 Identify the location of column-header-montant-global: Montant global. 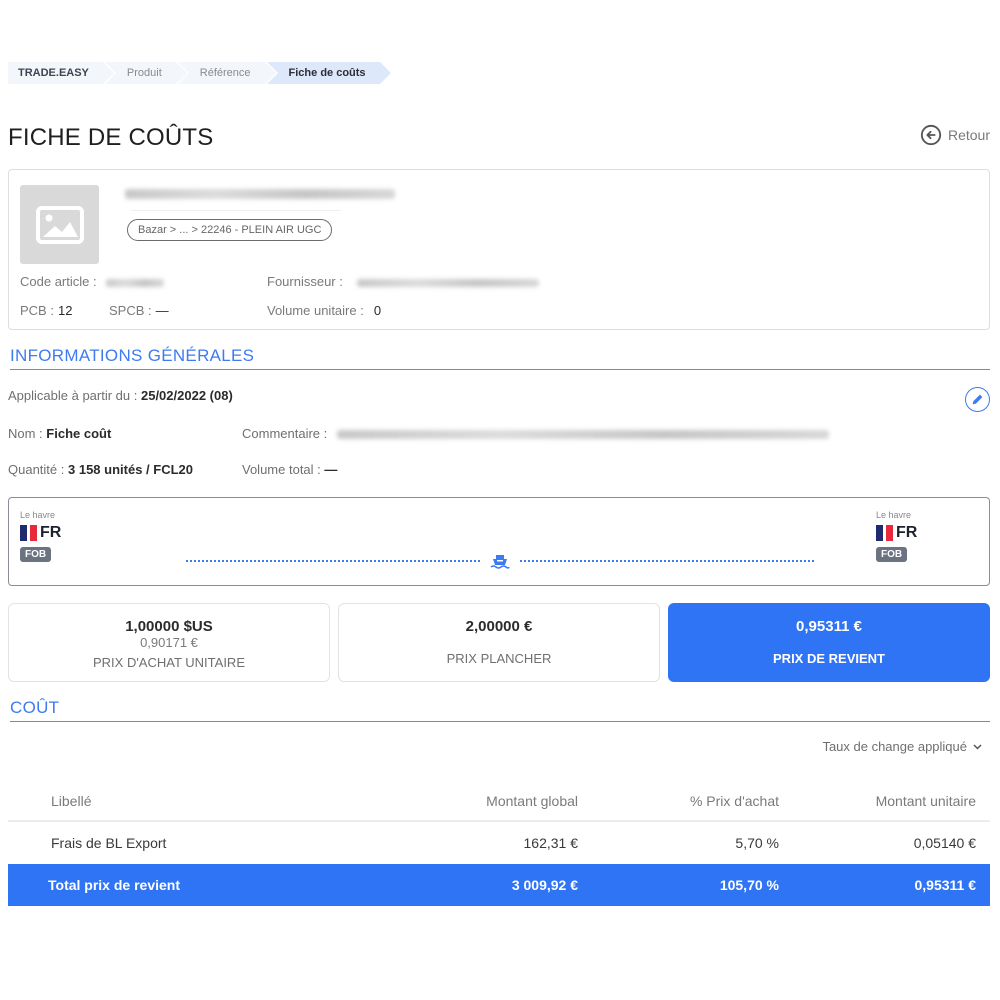
(532, 801).